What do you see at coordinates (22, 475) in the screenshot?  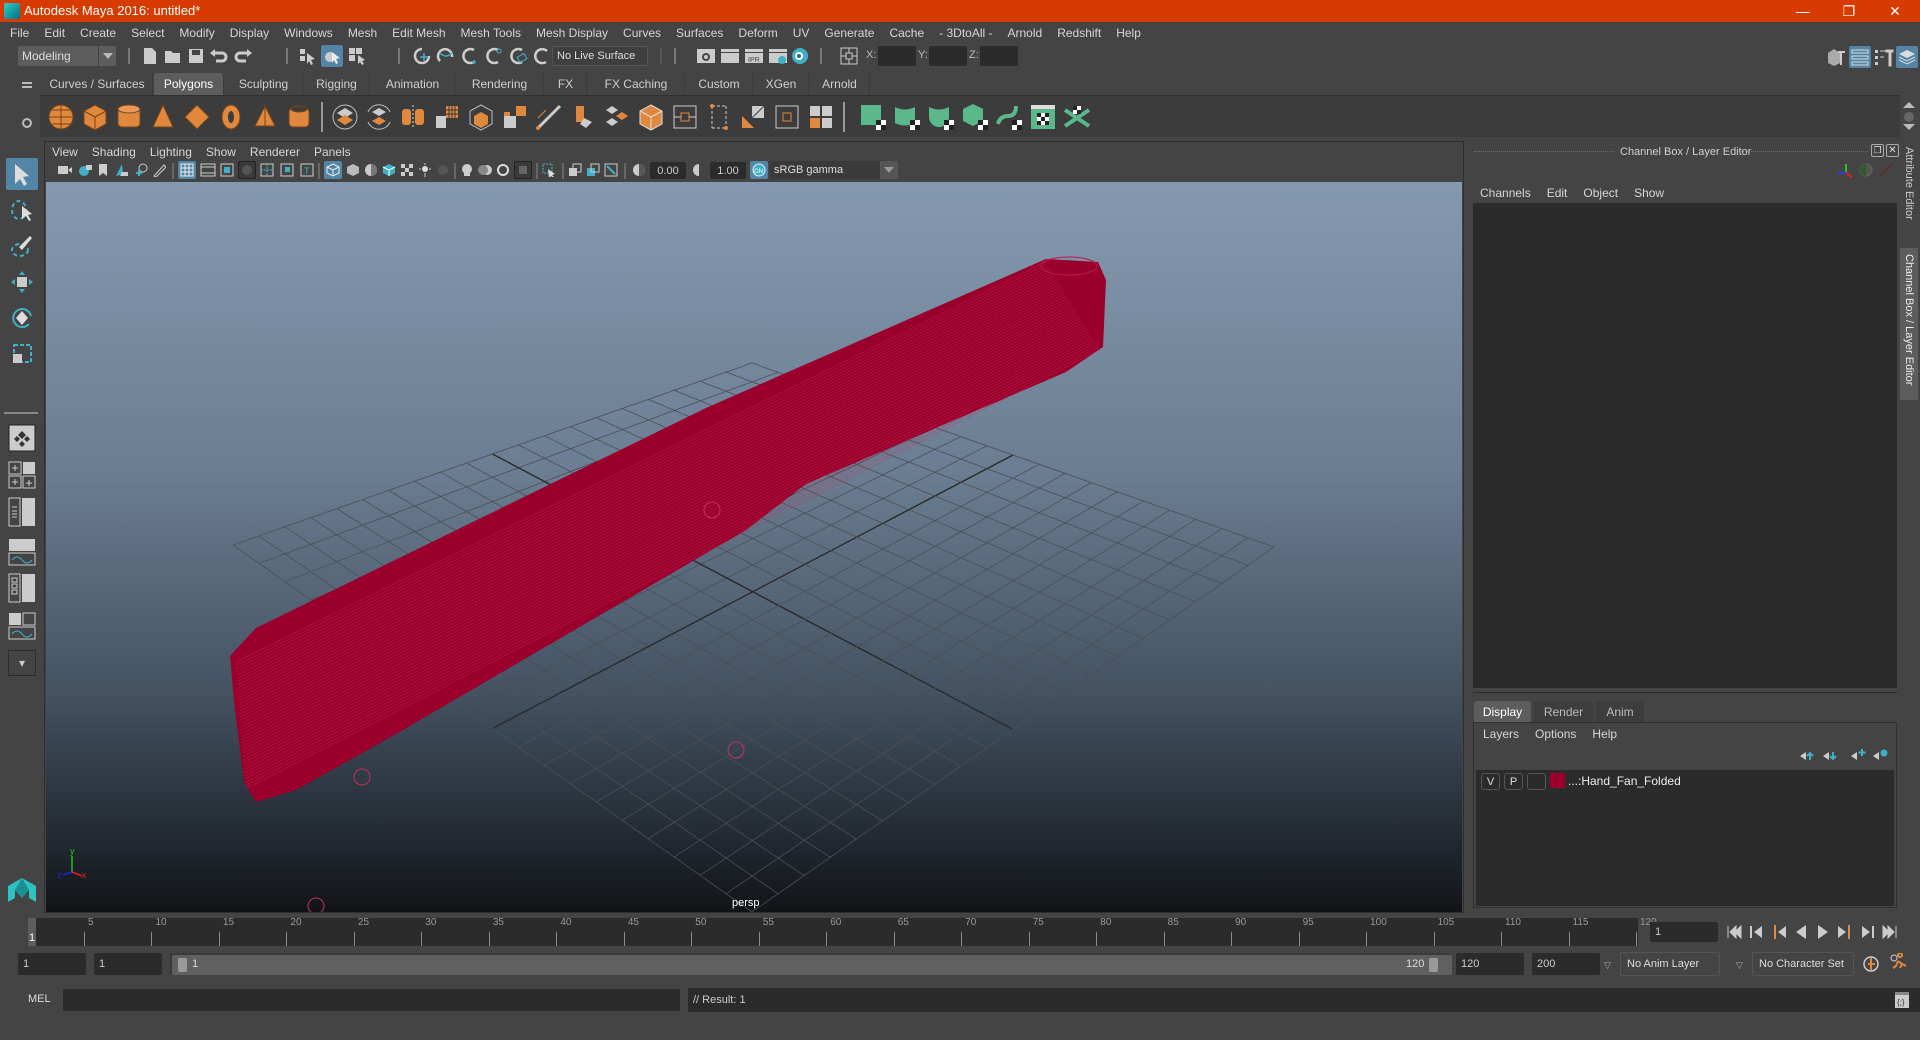 I see `four-view-layout` at bounding box center [22, 475].